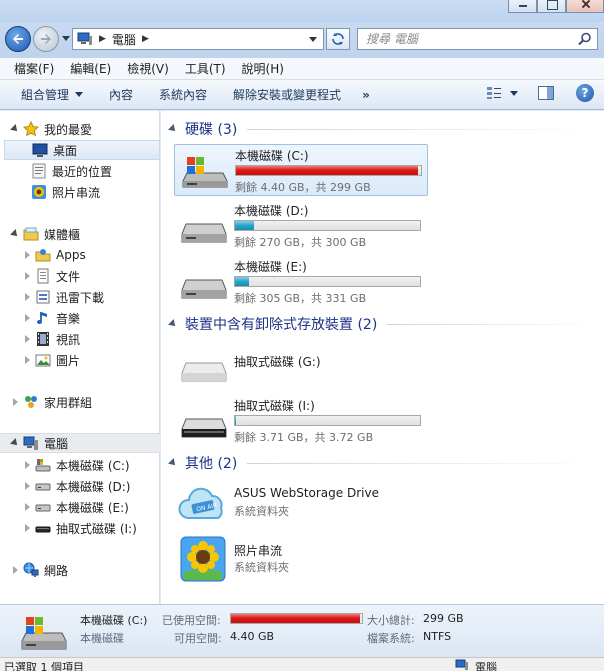 The image size is (604, 671). What do you see at coordinates (102, 339) in the screenshot?
I see `nav-video: 視訊` at bounding box center [102, 339].